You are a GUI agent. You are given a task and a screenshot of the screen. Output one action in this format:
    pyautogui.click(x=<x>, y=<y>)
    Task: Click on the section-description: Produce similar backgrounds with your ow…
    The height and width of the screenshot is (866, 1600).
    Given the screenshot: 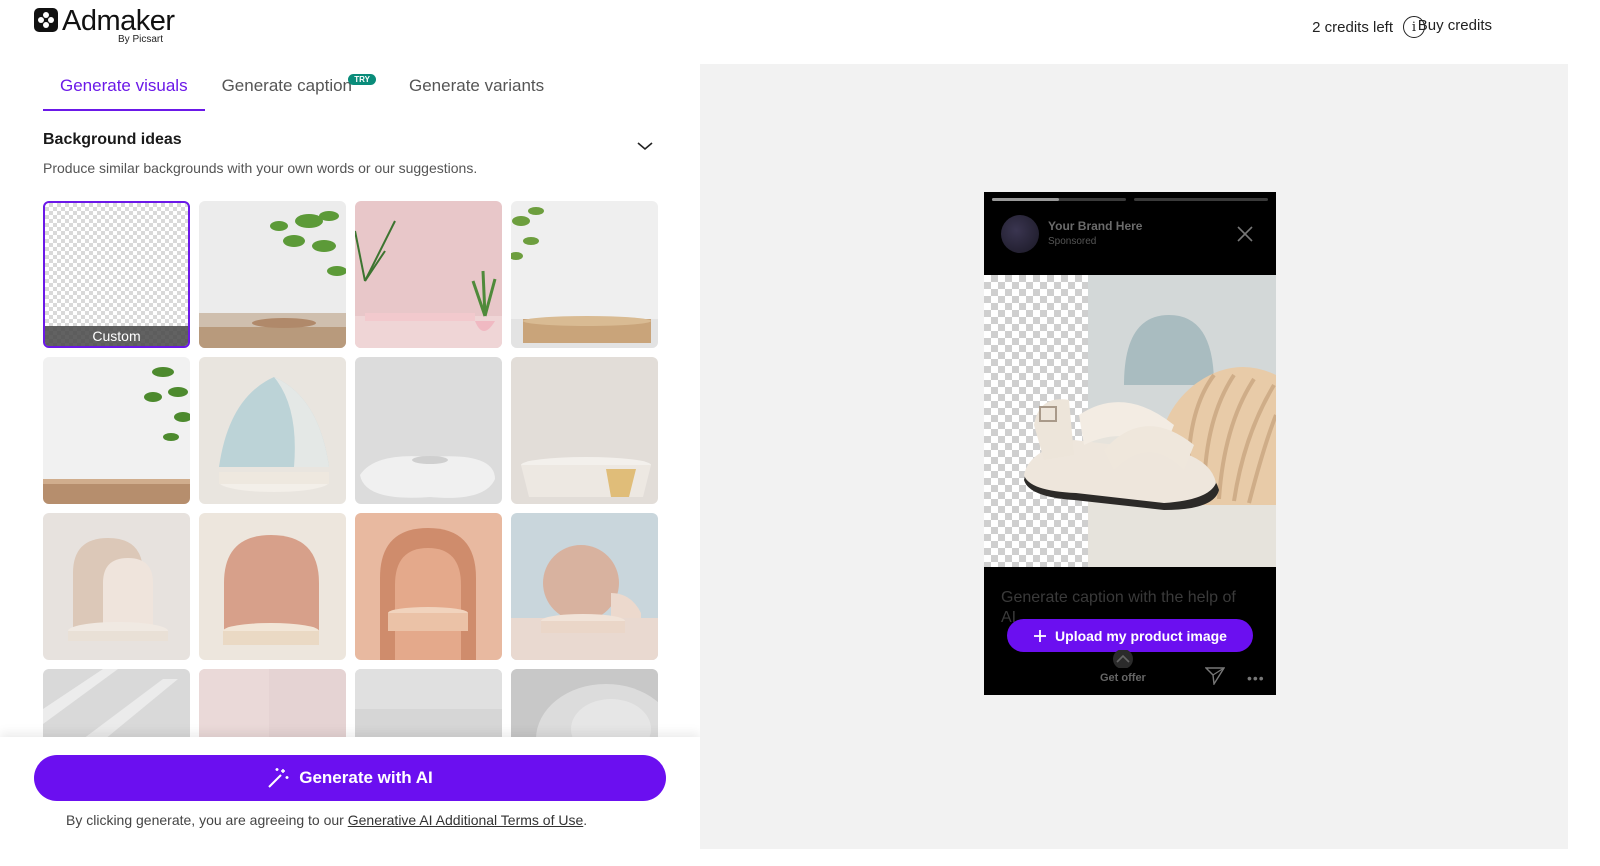 What is the action you would take?
    pyautogui.click(x=260, y=168)
    